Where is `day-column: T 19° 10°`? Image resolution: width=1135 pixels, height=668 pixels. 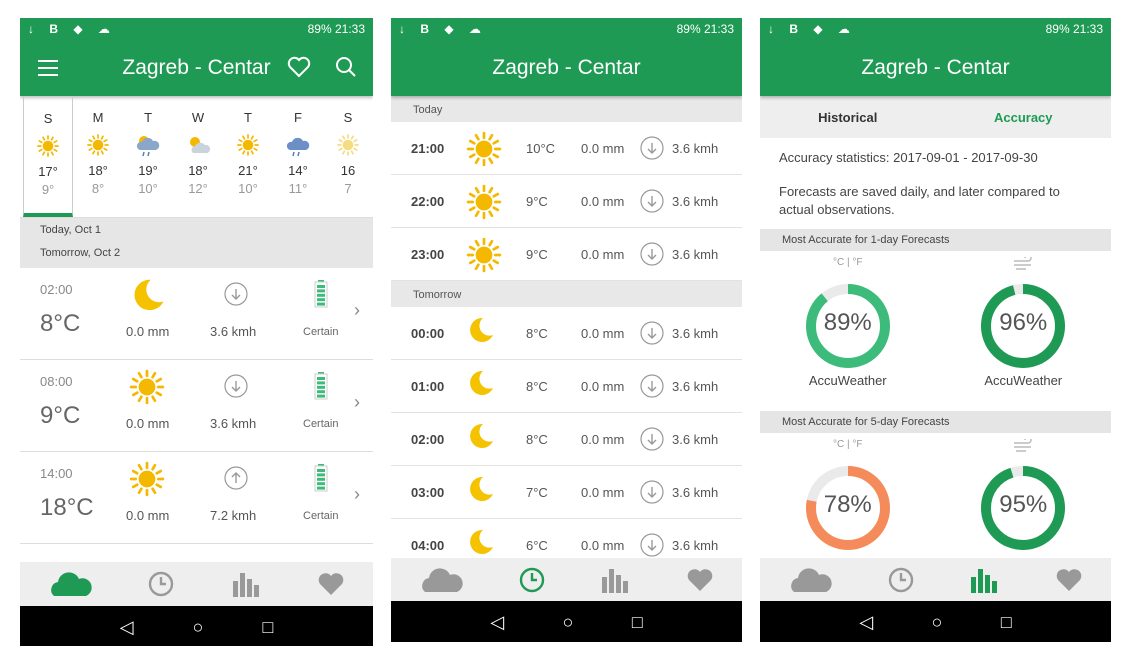 day-column: T 19° 10° is located at coordinates (148, 156).